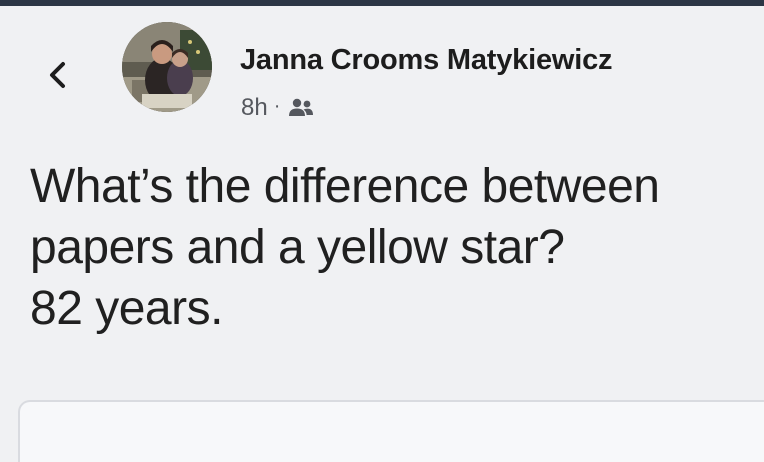 This screenshot has height=462, width=764. I want to click on avatar-photo, so click(167, 67).